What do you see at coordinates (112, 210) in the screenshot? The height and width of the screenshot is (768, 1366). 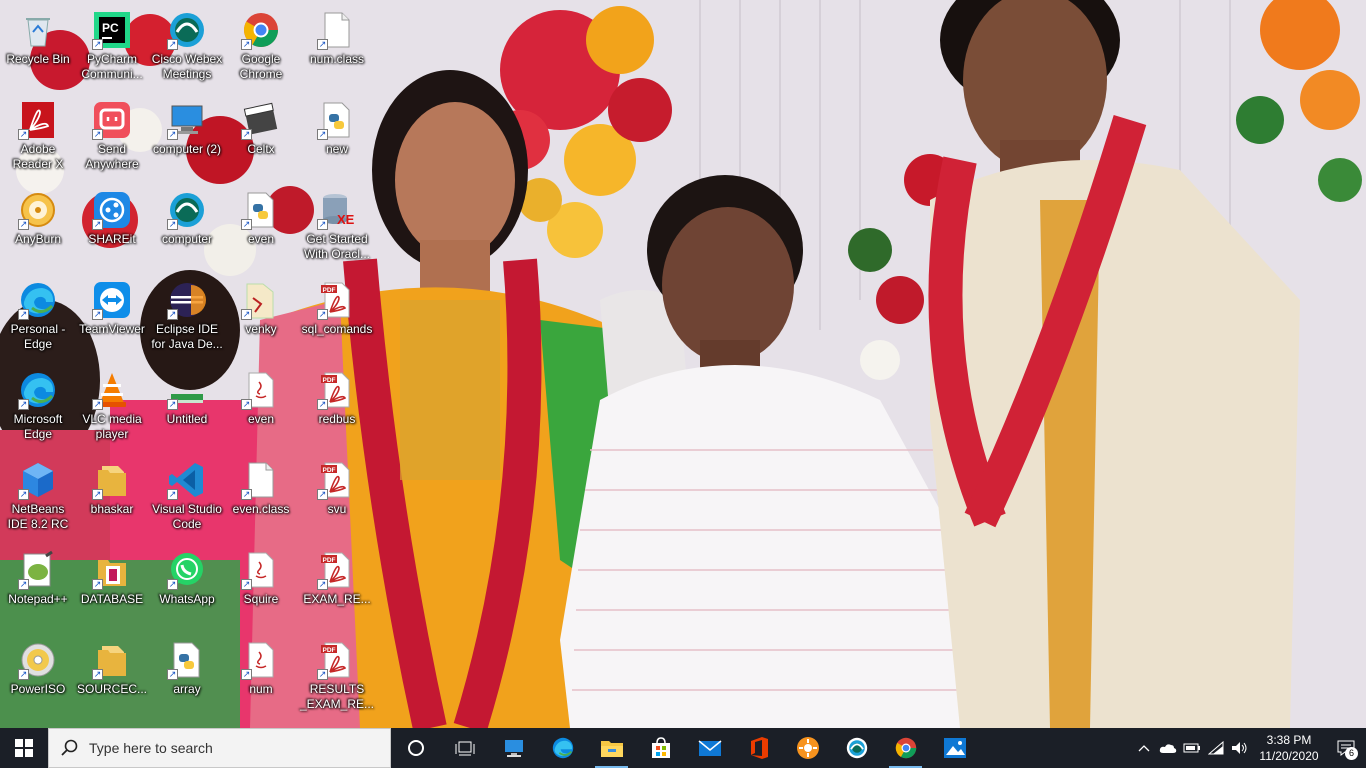 I see `shareit-icon: ↗` at bounding box center [112, 210].